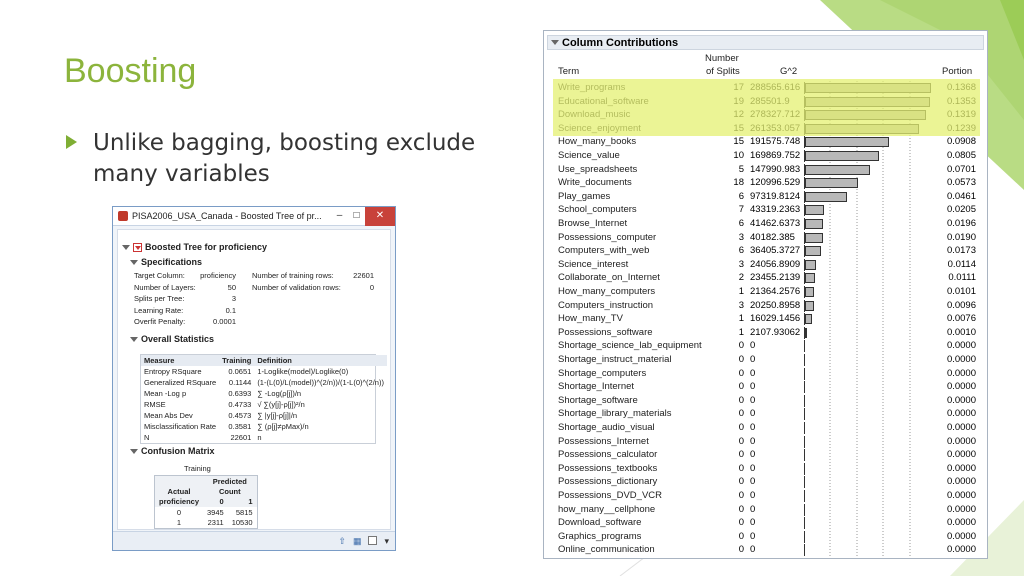 The width and height of the screenshot is (1024, 576). I want to click on stats-cell: 22601, so click(241, 437).